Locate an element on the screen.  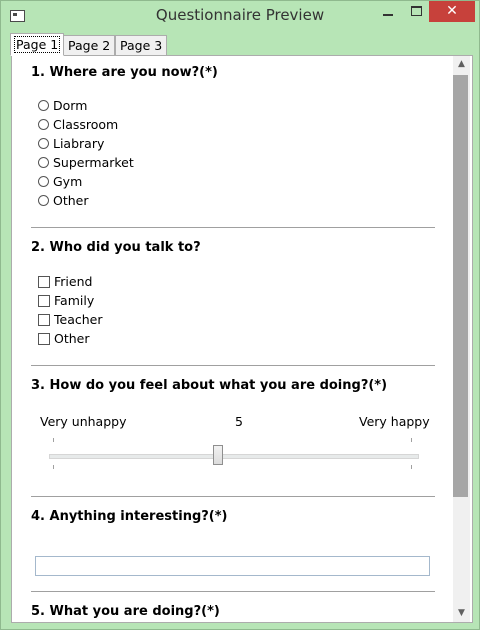
scrollbar-thumb is located at coordinates (460, 286).